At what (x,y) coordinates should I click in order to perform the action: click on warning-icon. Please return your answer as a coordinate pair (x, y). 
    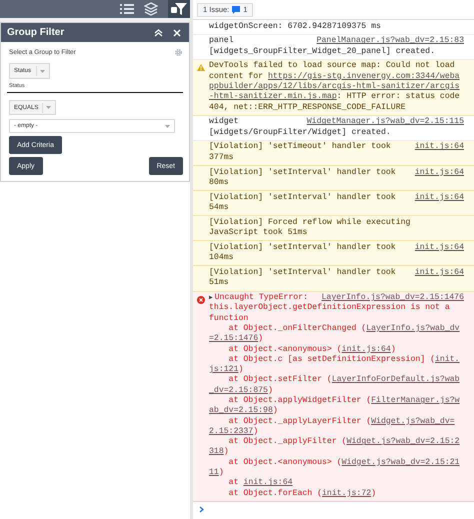
    Looking at the image, I should click on (201, 67).